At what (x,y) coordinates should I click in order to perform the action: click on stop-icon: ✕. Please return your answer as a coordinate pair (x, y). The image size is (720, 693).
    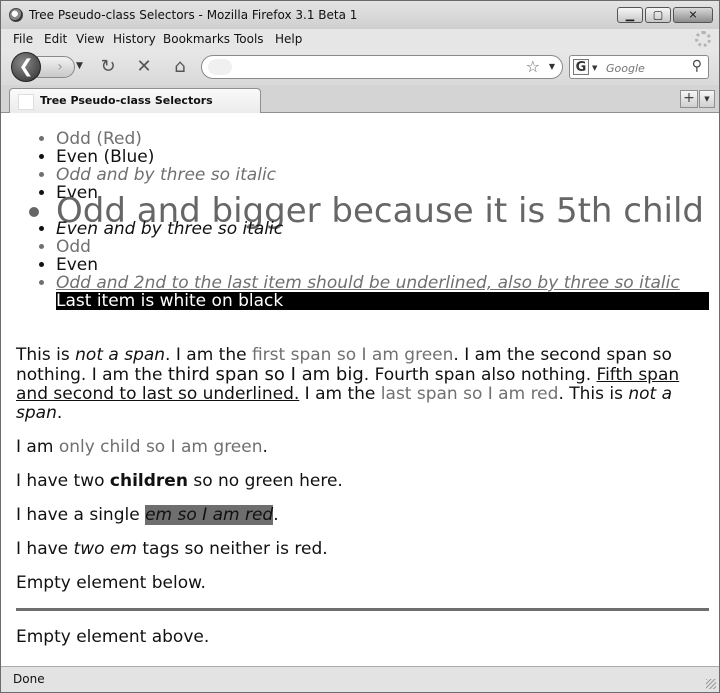
    Looking at the image, I should click on (144, 67).